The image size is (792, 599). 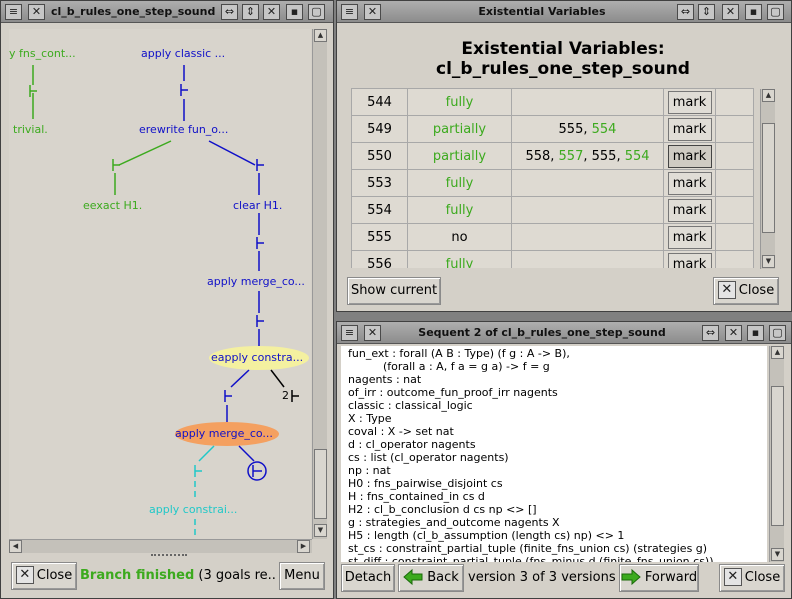 I want to click on ev-titlebar: ≡ ✕ Existential Variables ⇔ ⇕ ✕ ▪ ▢, so click(x=564, y=12).